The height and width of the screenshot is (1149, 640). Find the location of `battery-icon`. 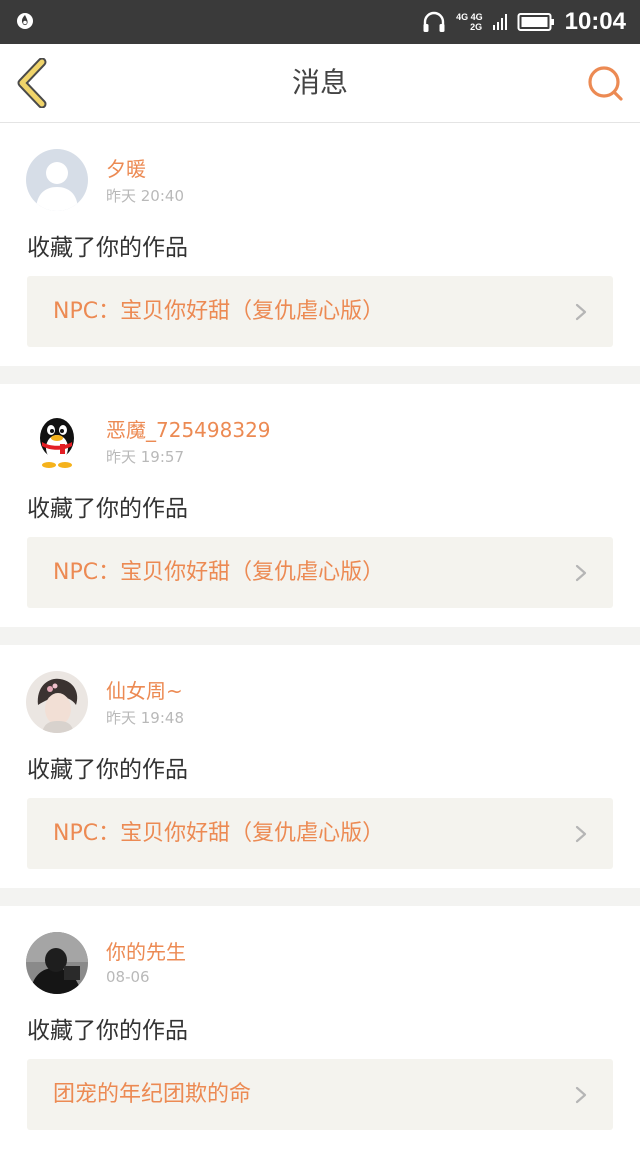

battery-icon is located at coordinates (535, 22).